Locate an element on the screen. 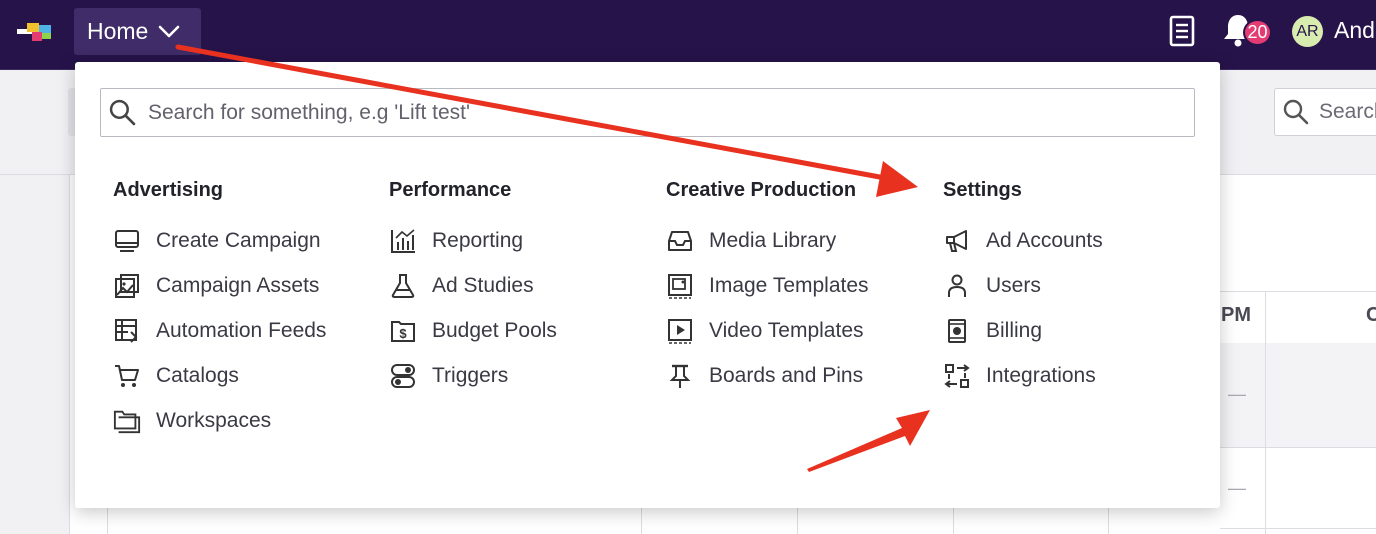 Image resolution: width=1376 pixels, height=534 pixels. avatar: AR is located at coordinates (1307, 31).